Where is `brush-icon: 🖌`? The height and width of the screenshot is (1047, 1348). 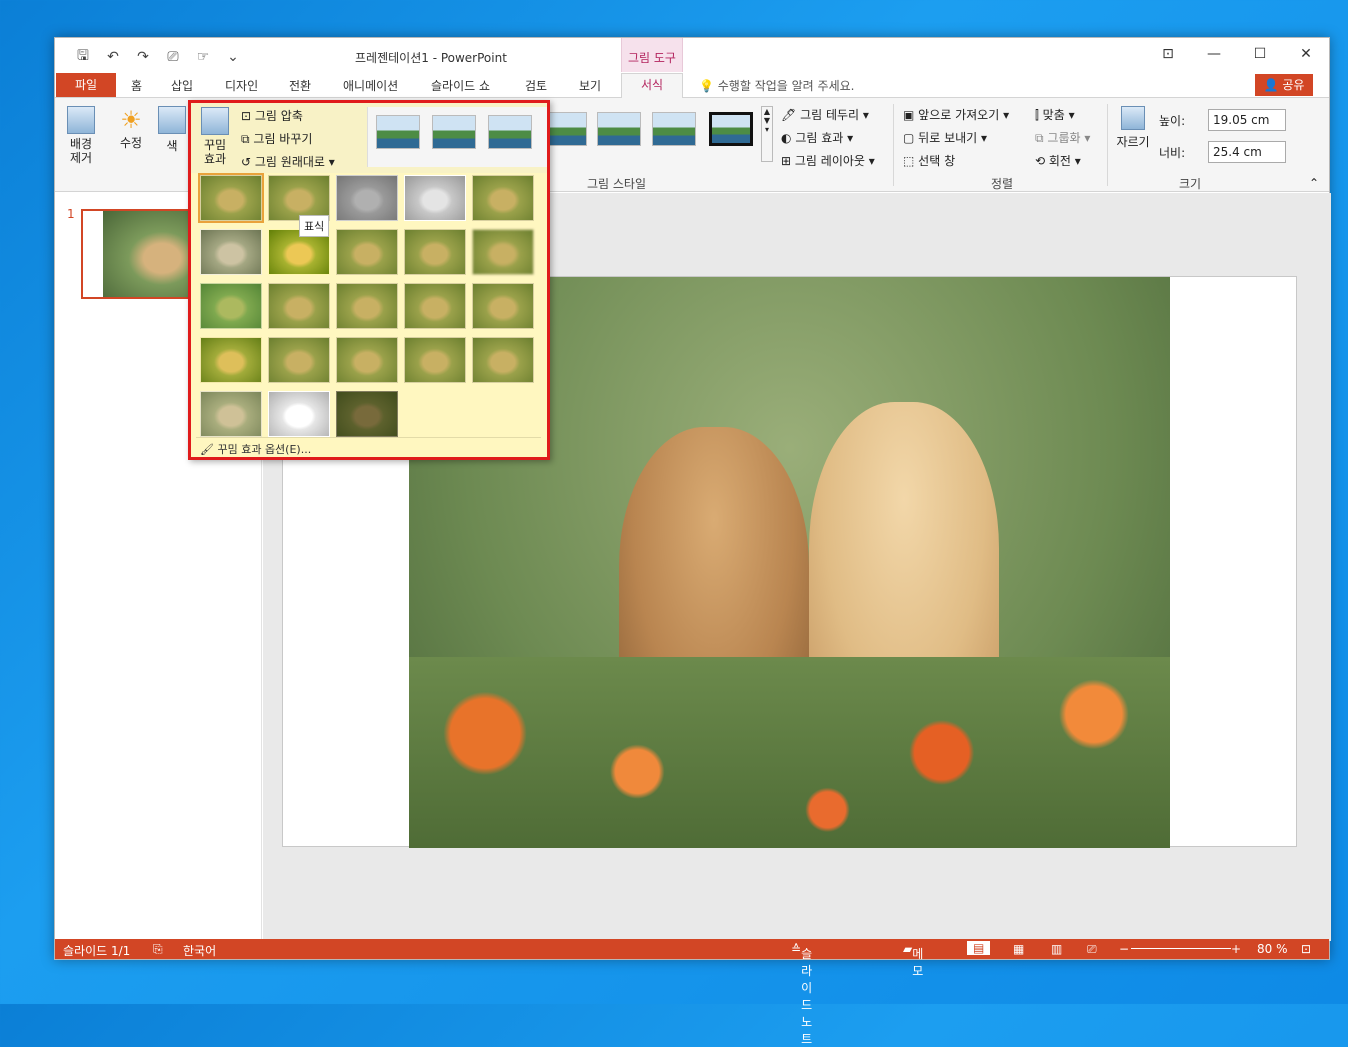 brush-icon: 🖌 is located at coordinates (207, 449).